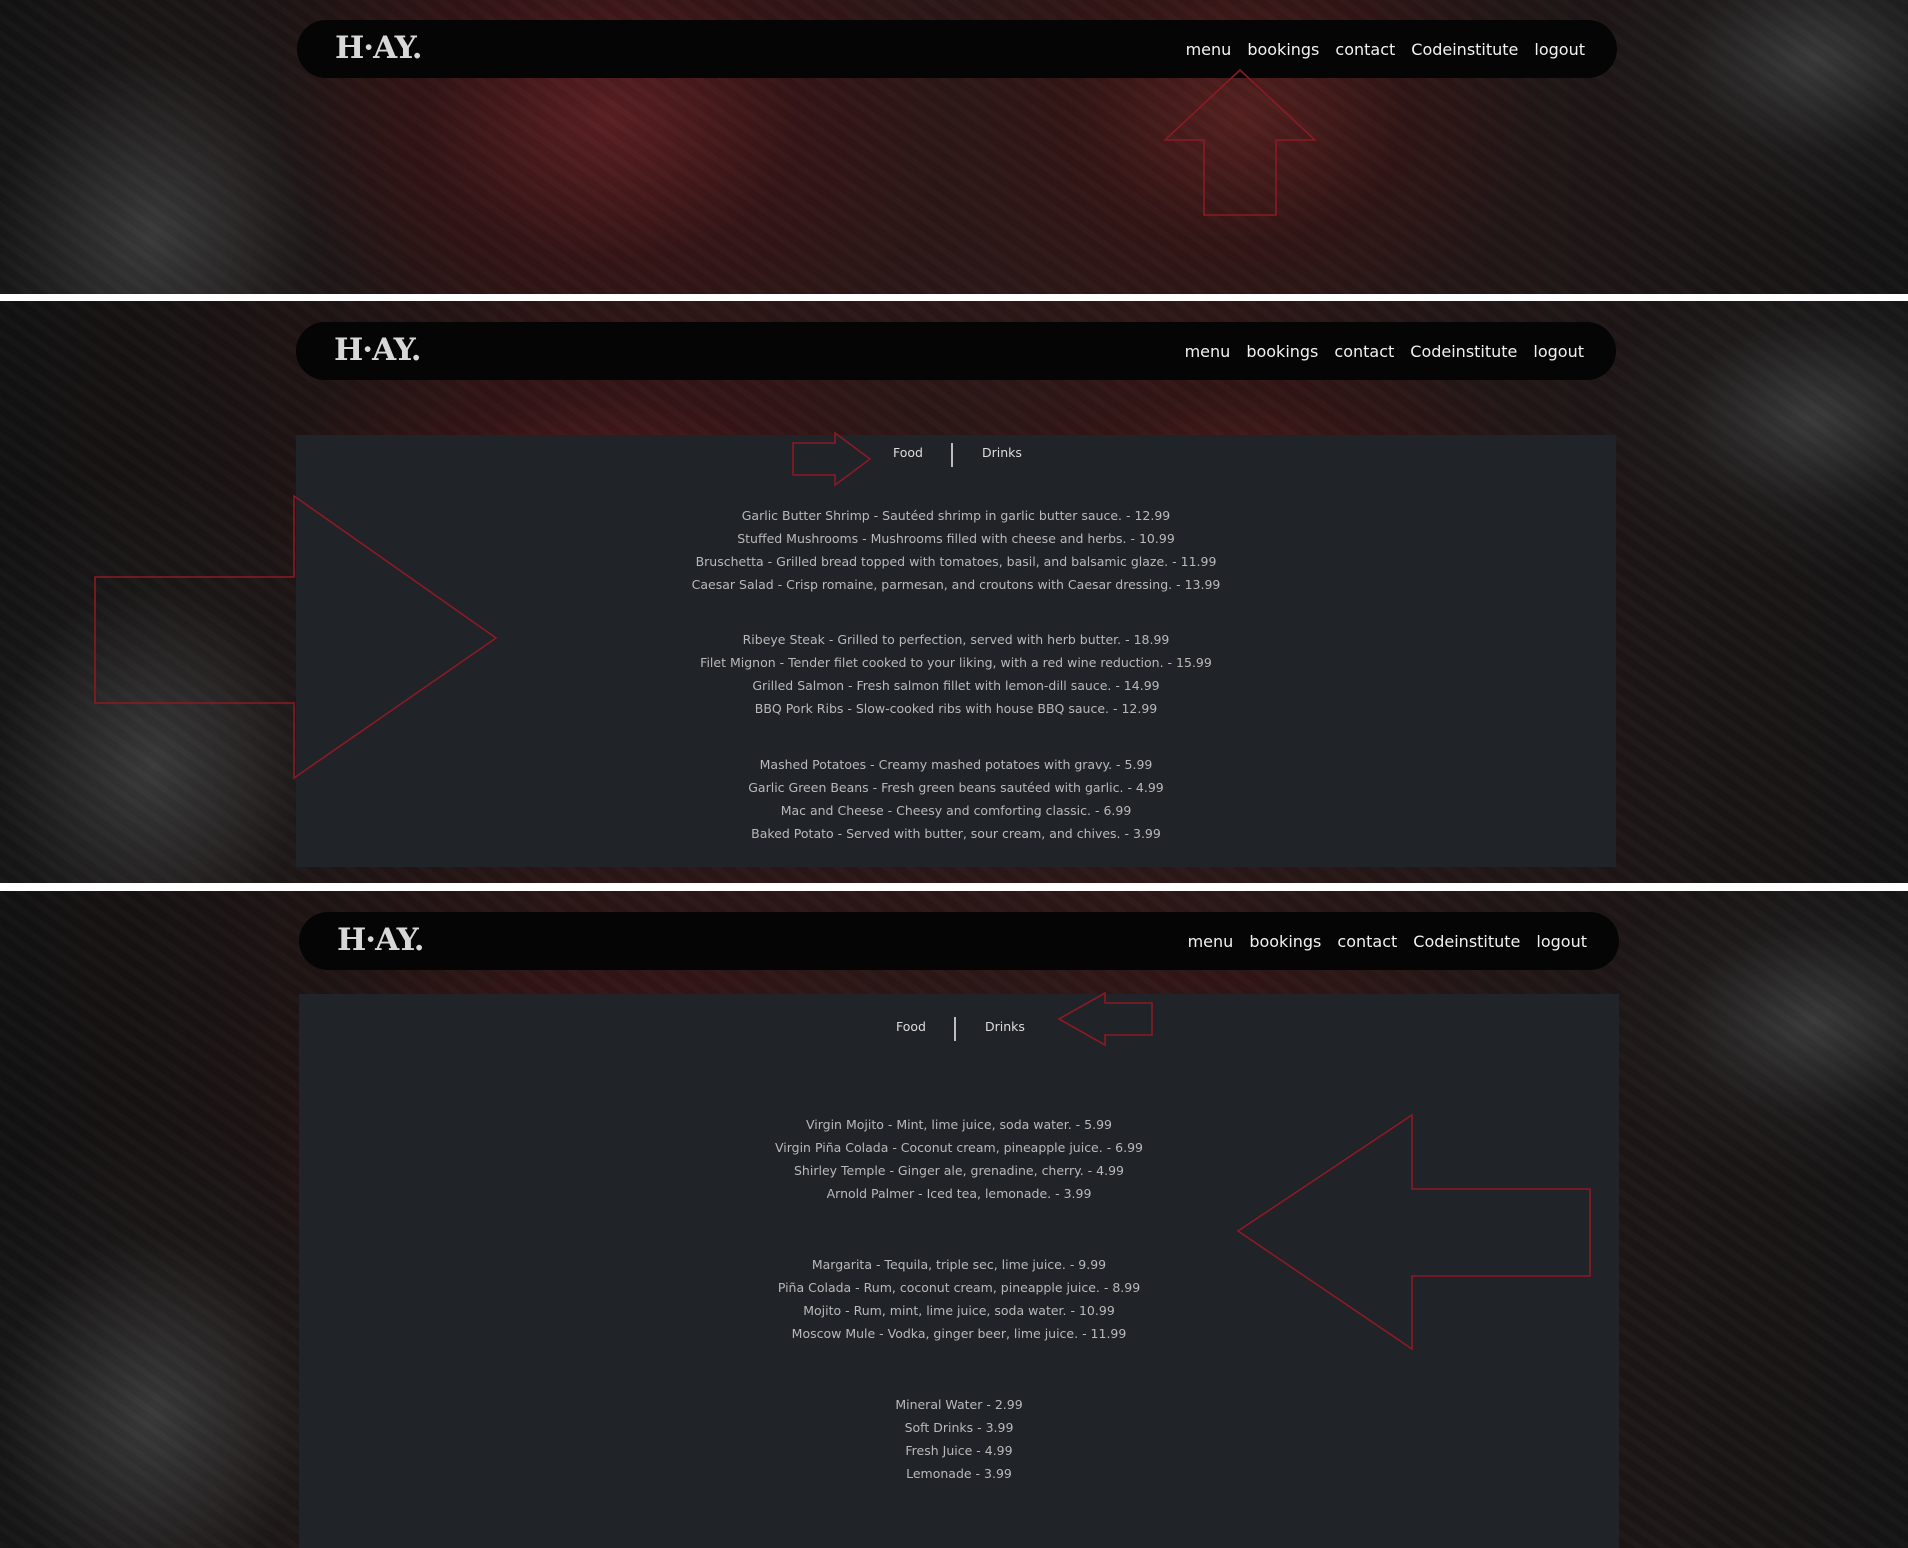 The width and height of the screenshot is (1908, 1548). What do you see at coordinates (959, 1427) in the screenshot?
I see `list-item: Soft Drinks - 3.99` at bounding box center [959, 1427].